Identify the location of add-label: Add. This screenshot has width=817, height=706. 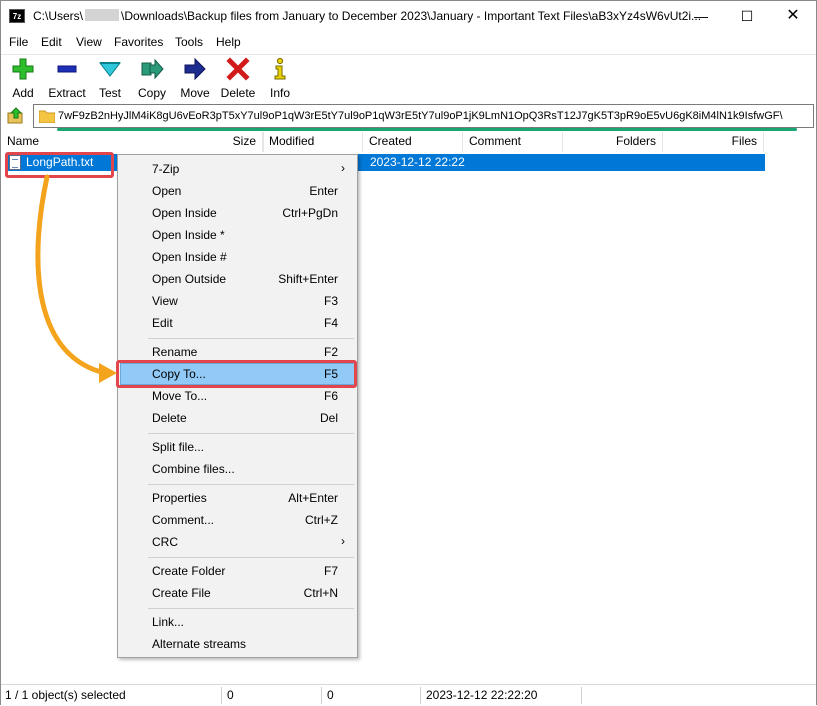
(23, 93).